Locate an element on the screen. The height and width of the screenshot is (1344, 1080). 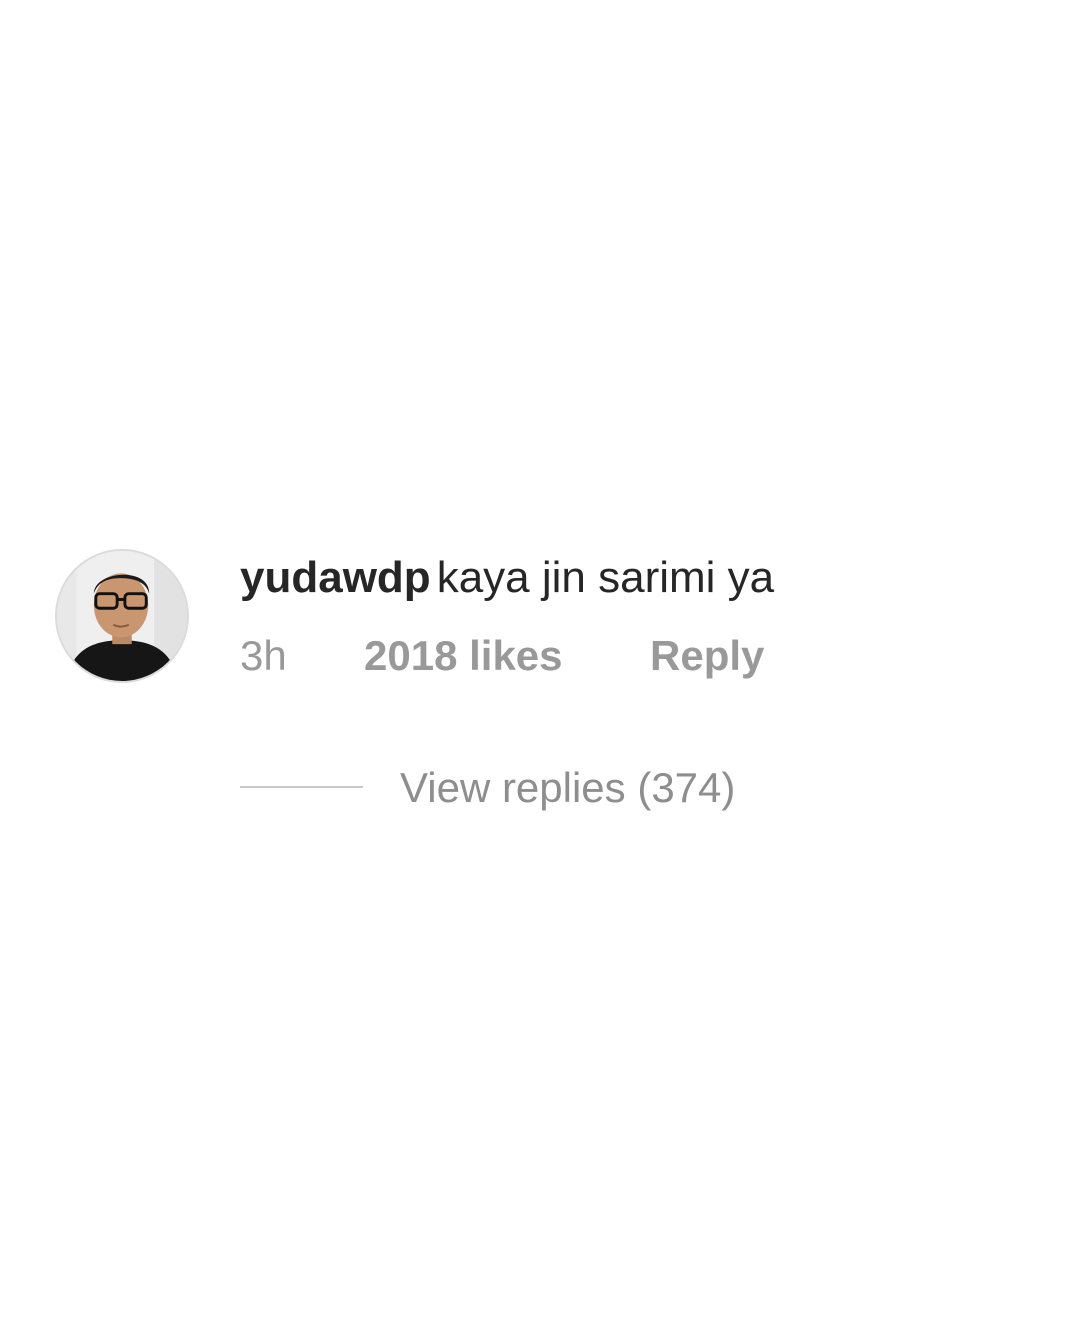
comment-body: yudawdp kaya jin sarimi ya is located at coordinates (507, 578).